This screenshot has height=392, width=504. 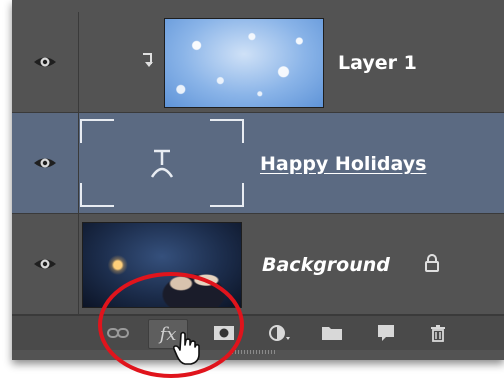 What do you see at coordinates (258, 332) in the screenshot?
I see `layers-toolbar: fx` at bounding box center [258, 332].